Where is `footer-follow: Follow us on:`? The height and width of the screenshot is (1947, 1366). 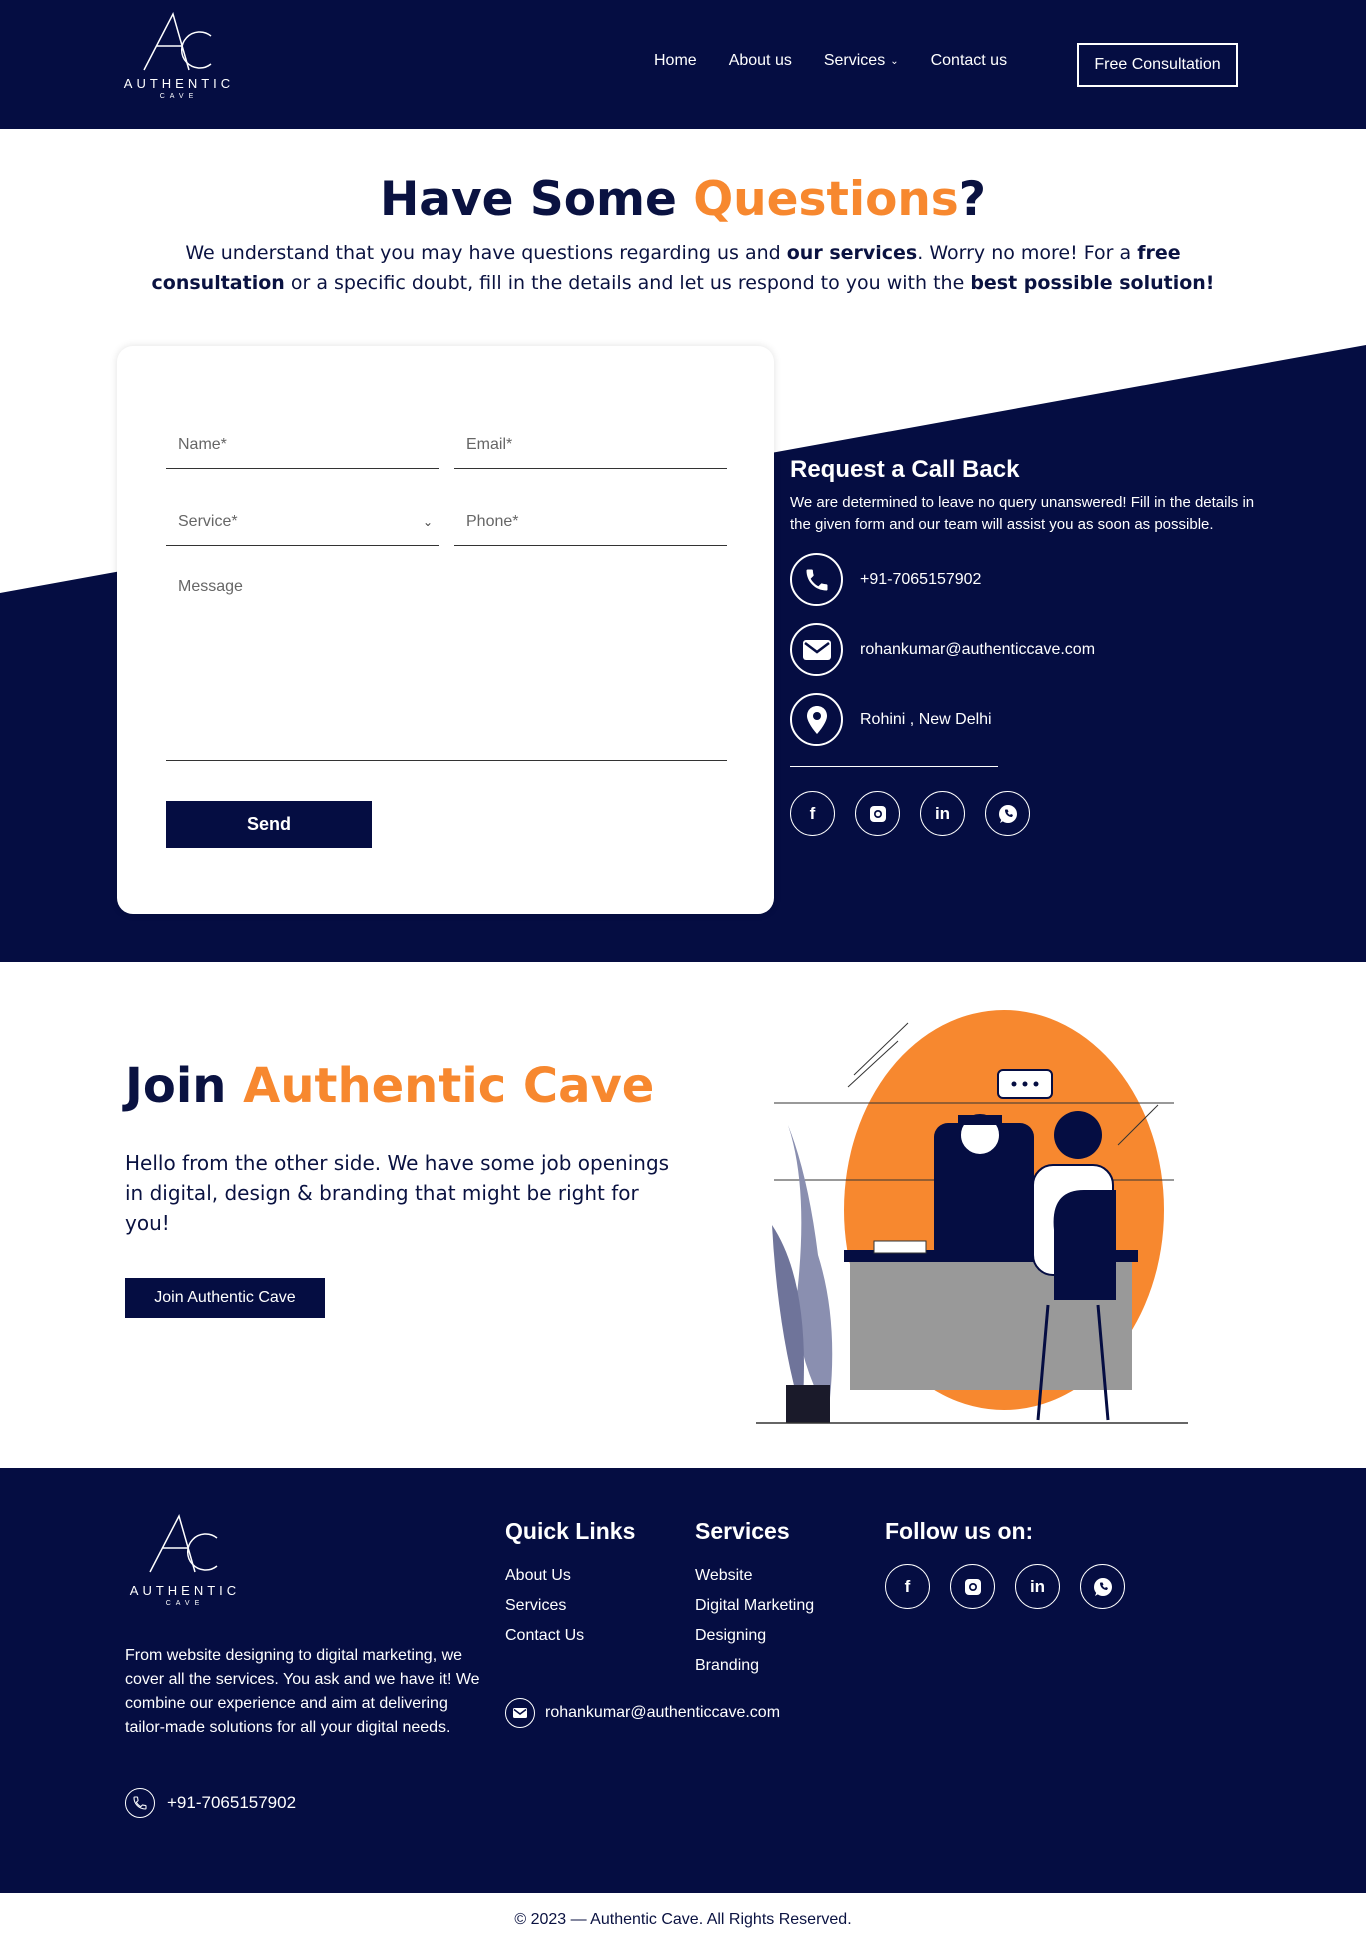
footer-follow: Follow us on: is located at coordinates (959, 1539).